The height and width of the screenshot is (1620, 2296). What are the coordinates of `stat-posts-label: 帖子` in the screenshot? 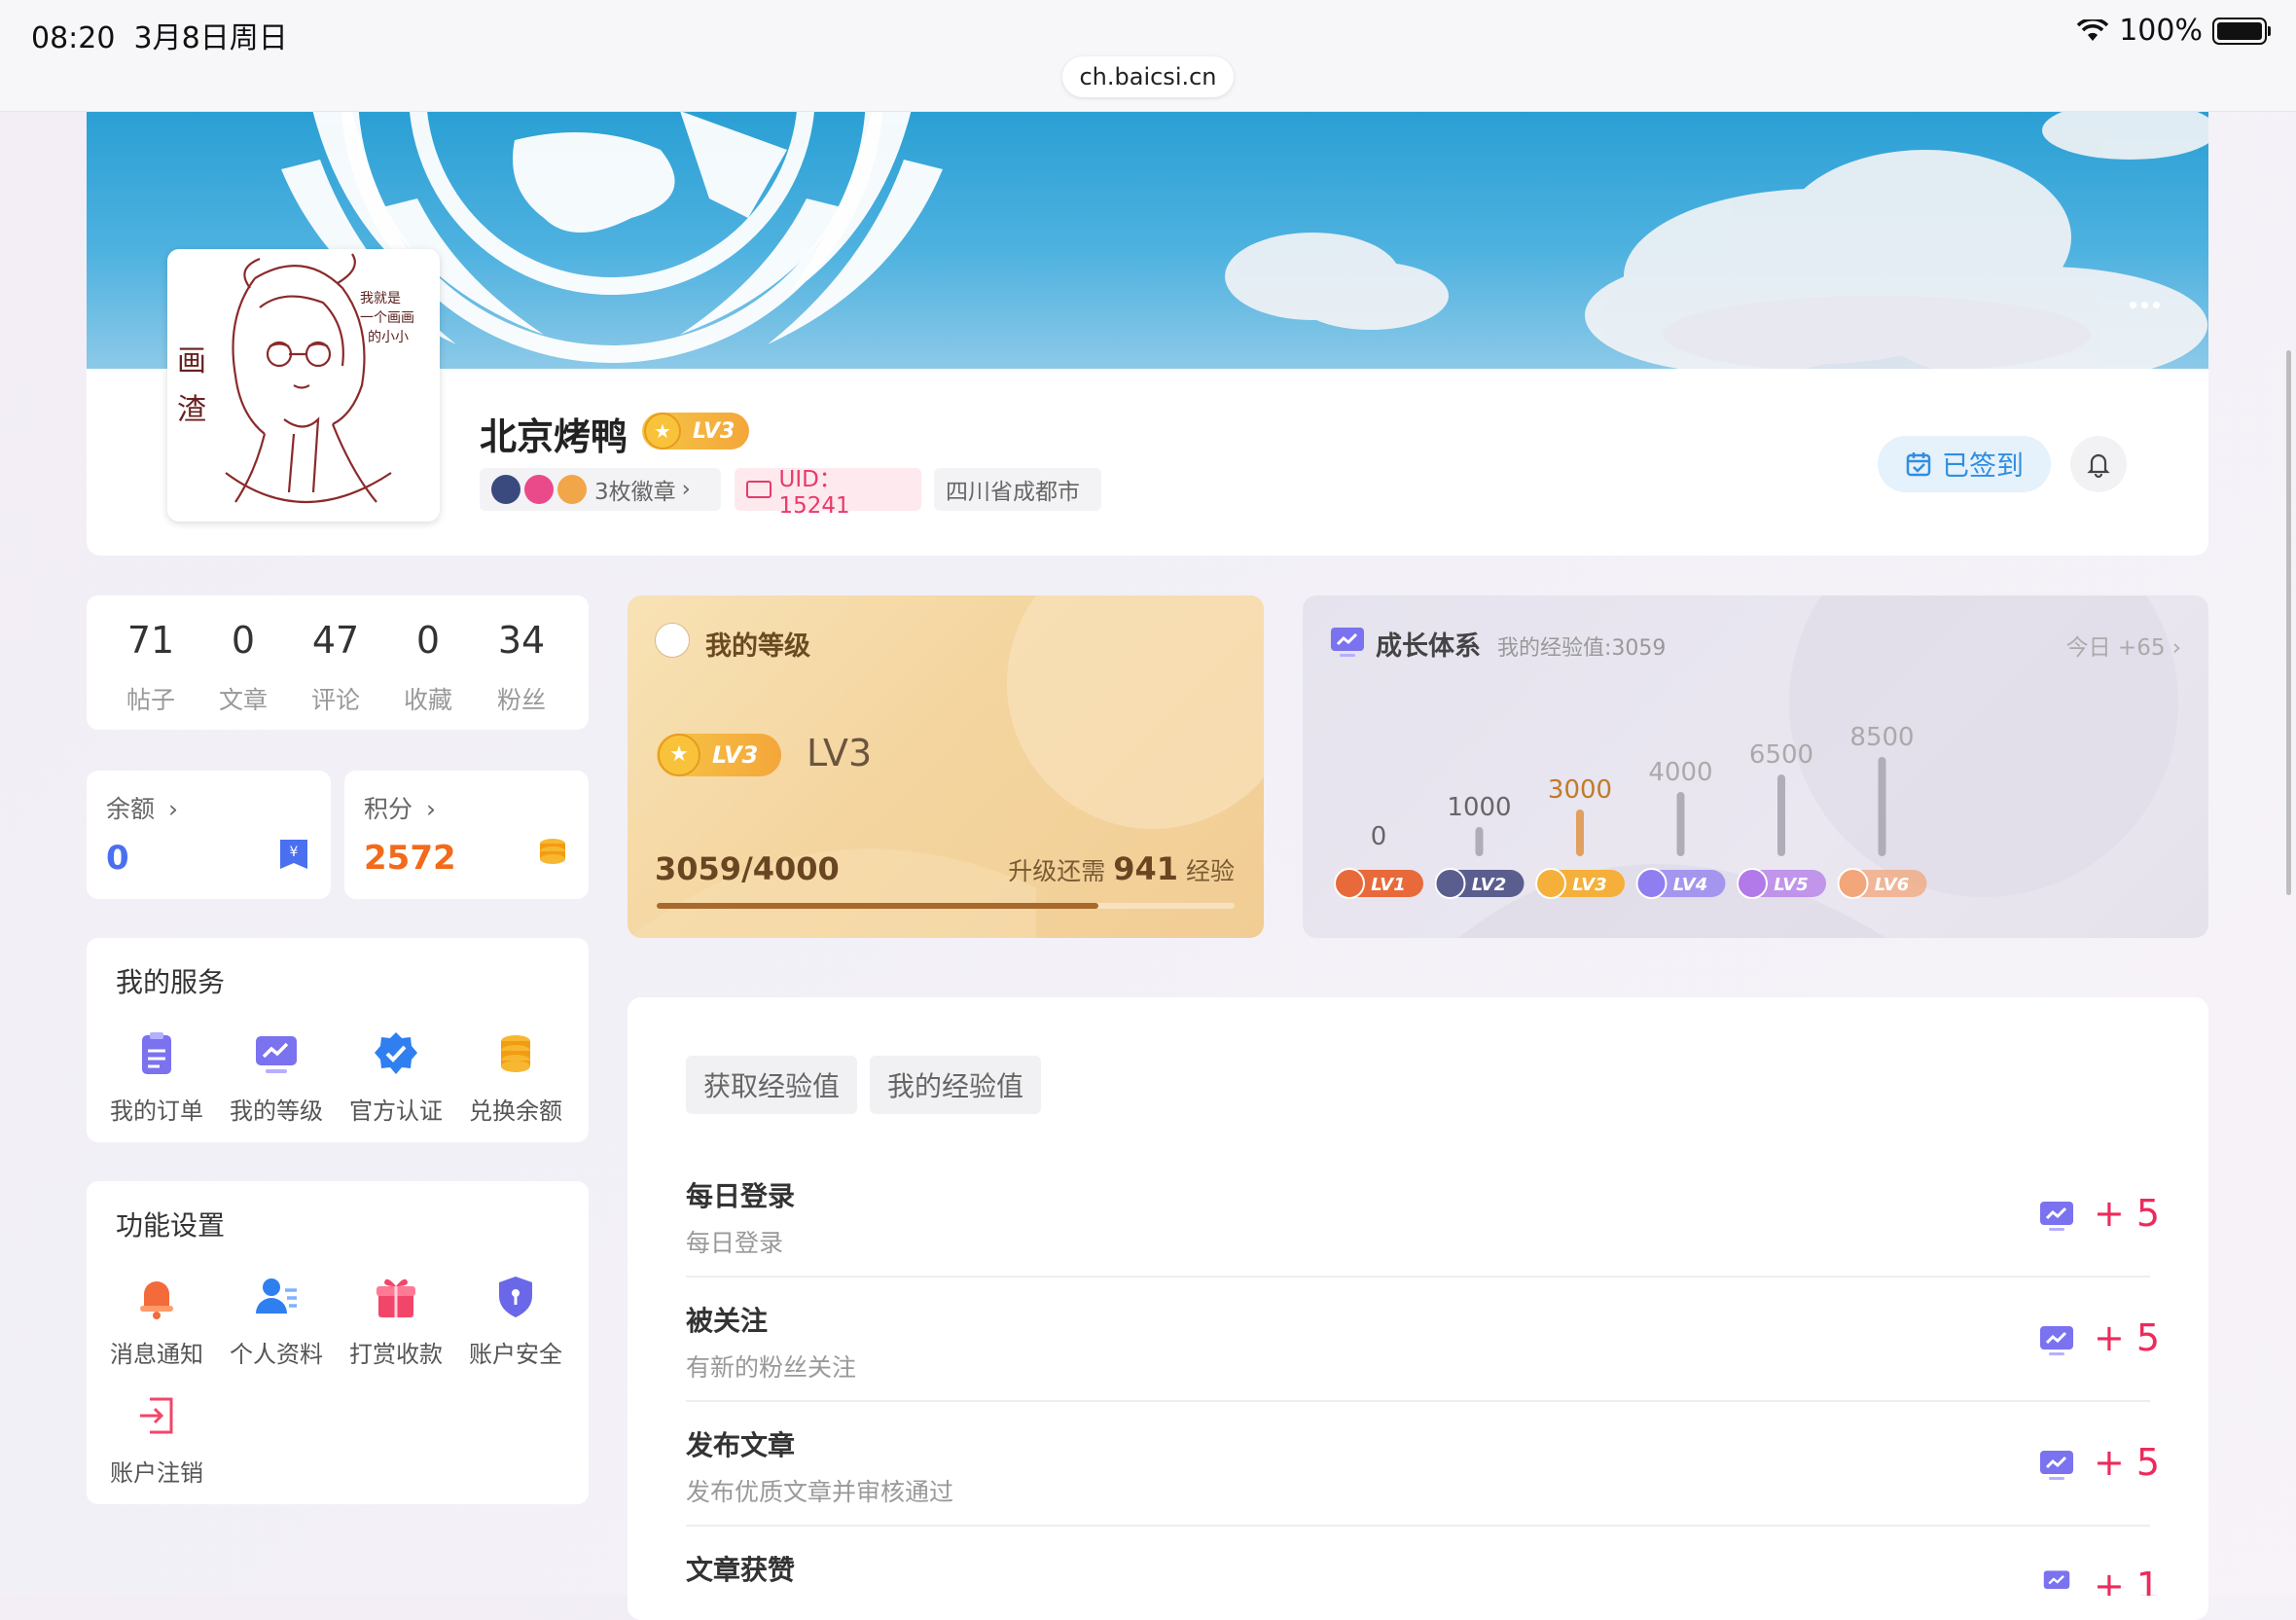 It's located at (150, 700).